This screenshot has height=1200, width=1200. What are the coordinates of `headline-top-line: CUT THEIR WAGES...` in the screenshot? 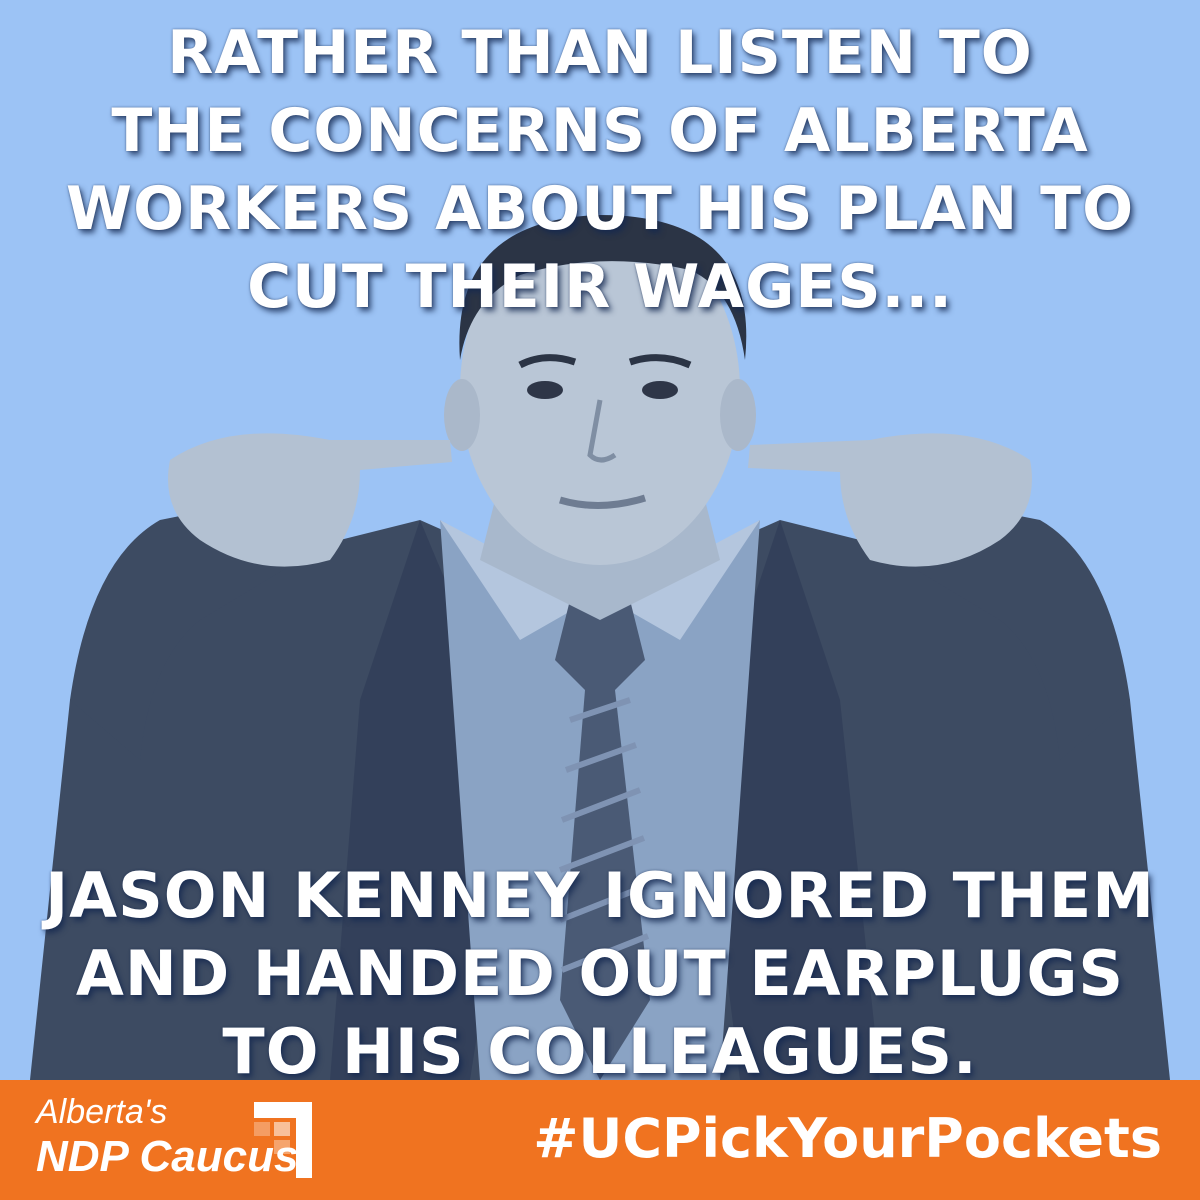 It's located at (600, 287).